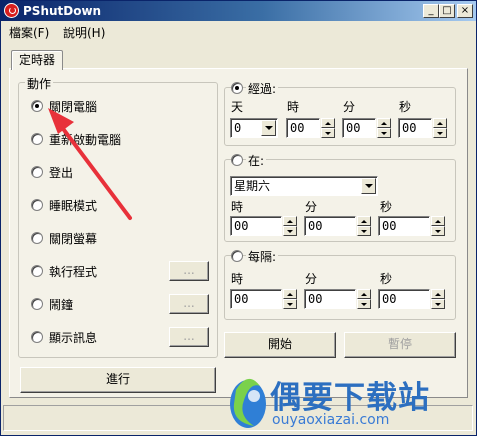 The width and height of the screenshot is (477, 436). I want to click on tab-timer: 定時器, so click(37, 60).